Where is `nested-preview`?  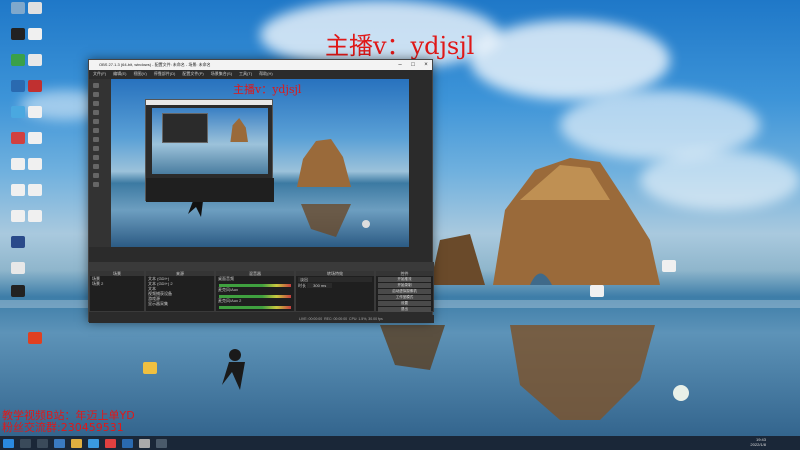 nested-preview is located at coordinates (210, 141).